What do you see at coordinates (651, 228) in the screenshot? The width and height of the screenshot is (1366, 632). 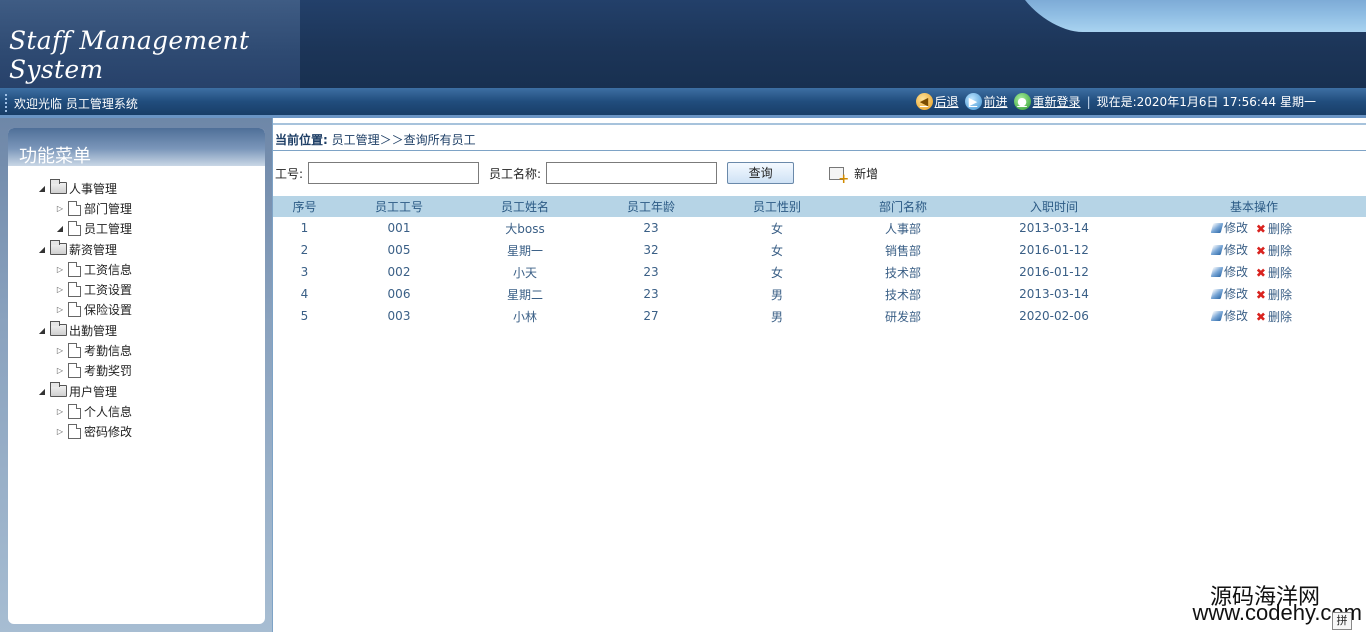 I see `table-cell: 23` at bounding box center [651, 228].